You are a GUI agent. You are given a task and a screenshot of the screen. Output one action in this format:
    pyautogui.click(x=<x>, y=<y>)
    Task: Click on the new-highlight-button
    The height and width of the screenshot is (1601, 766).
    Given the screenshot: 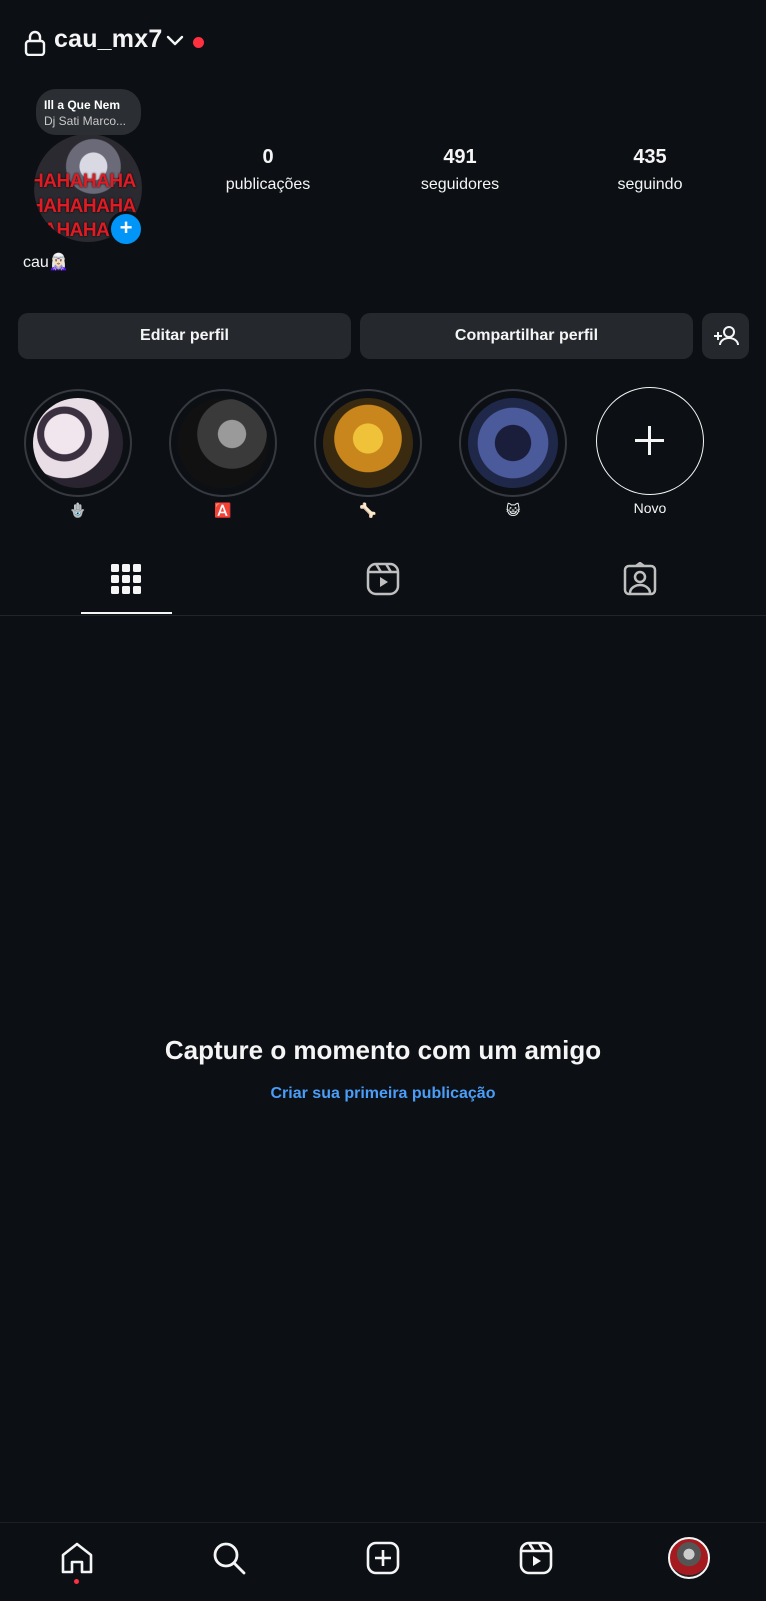 What is the action you would take?
    pyautogui.click(x=650, y=441)
    